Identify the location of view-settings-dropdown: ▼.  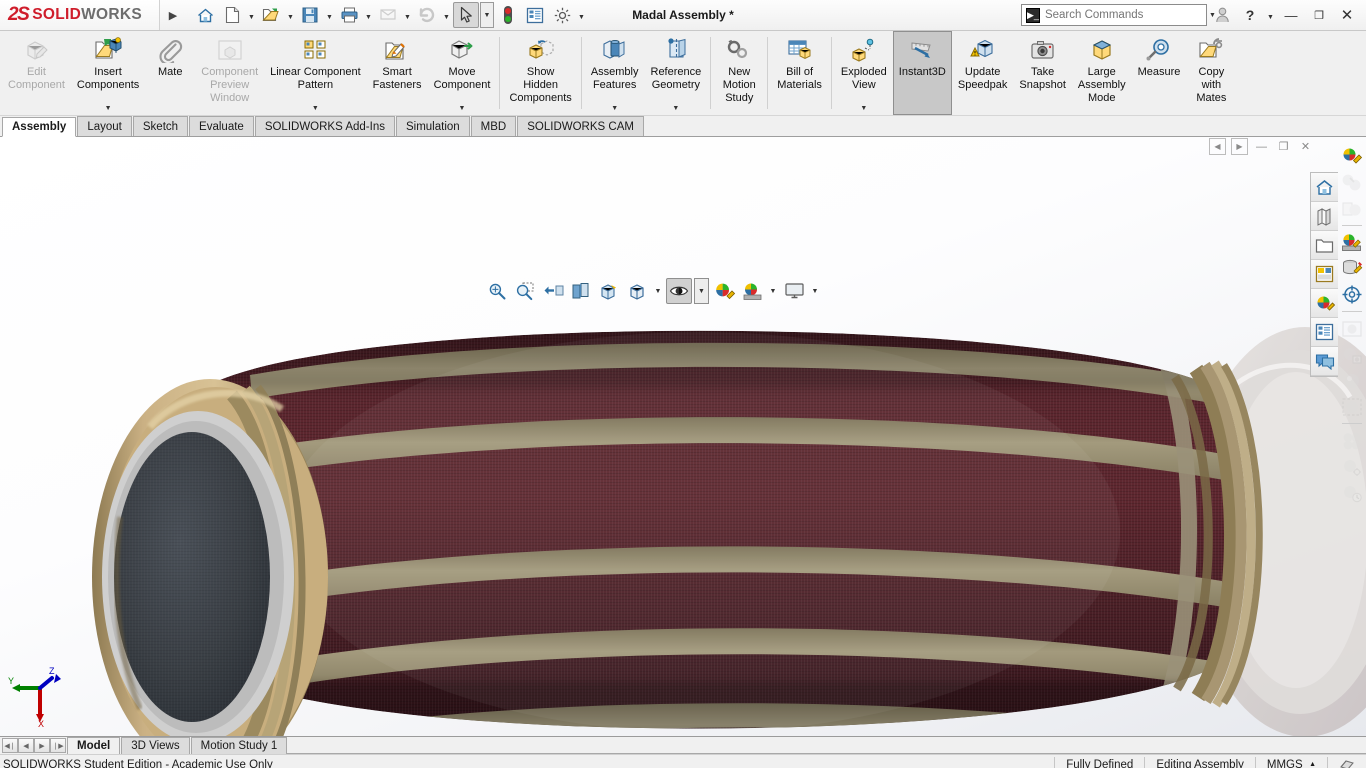
(815, 291).